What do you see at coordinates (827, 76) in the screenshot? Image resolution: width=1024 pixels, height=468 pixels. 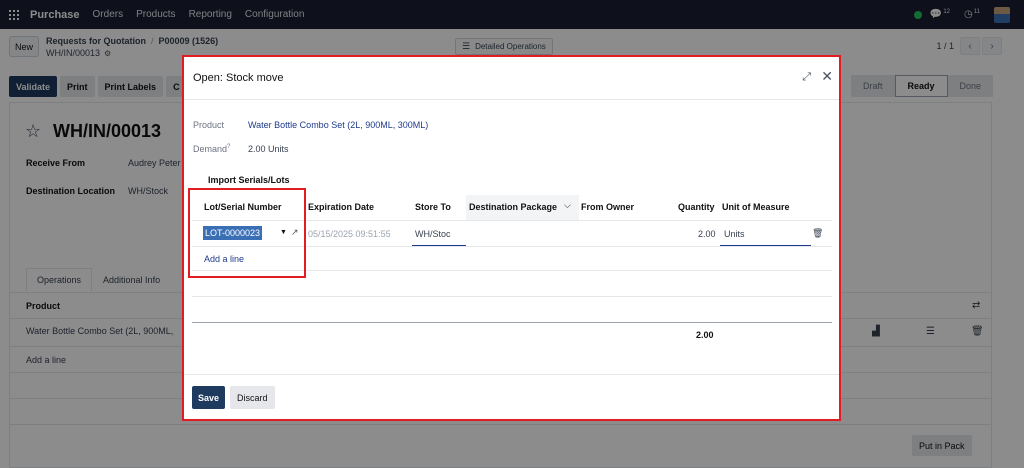 I see `close-icon: ✕` at bounding box center [827, 76].